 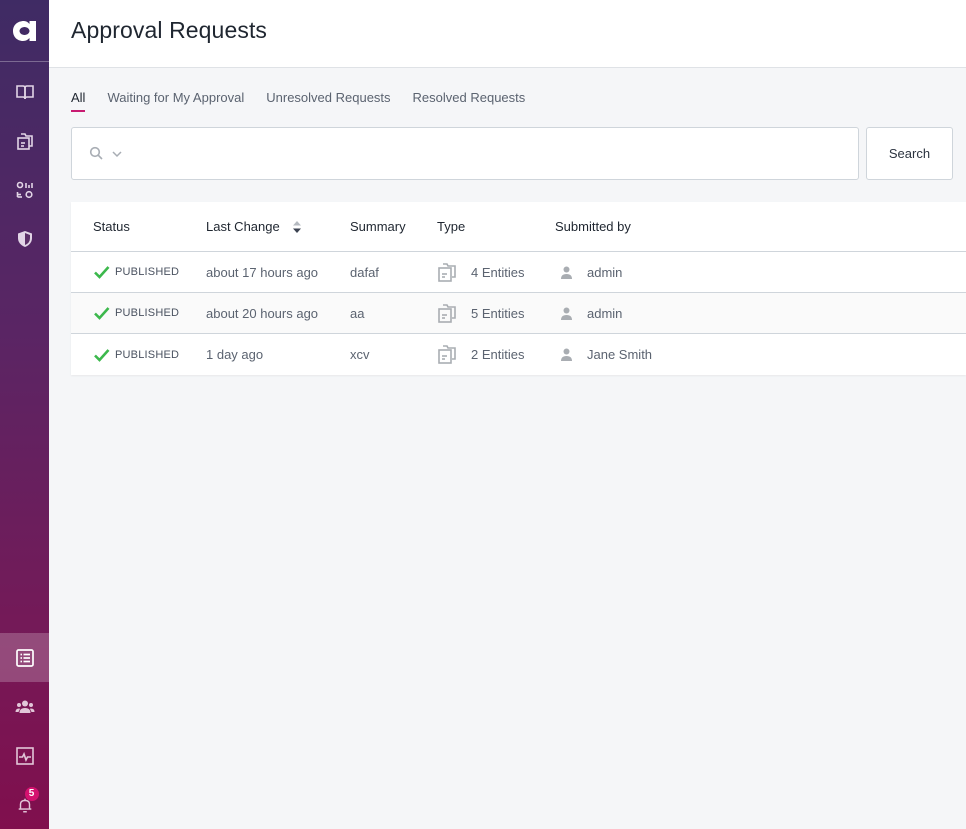 What do you see at coordinates (24, 804) in the screenshot?
I see `sidebar-item-notifications: 5` at bounding box center [24, 804].